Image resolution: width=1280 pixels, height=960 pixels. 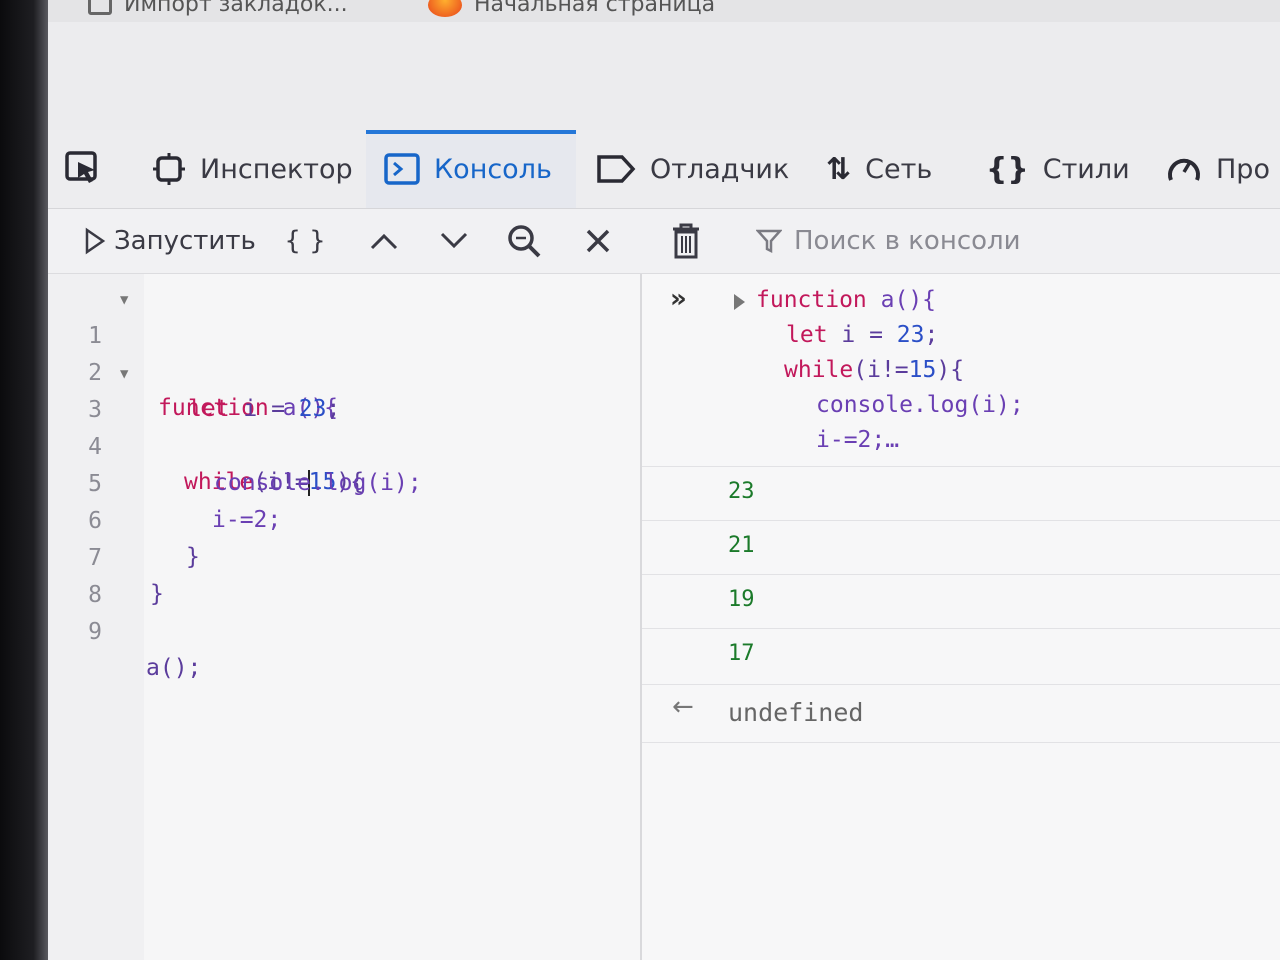 I want to click on tab-styles-label: Стили, so click(x=1086, y=169).